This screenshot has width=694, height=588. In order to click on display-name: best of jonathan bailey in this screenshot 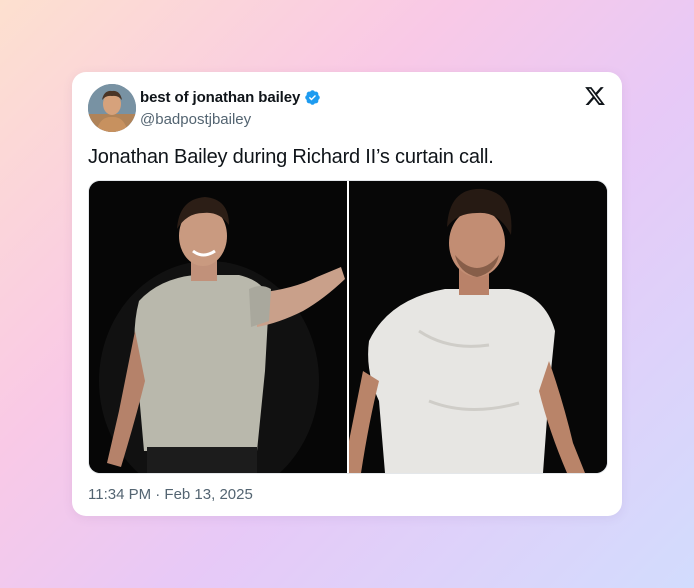, I will do `click(220, 97)`.